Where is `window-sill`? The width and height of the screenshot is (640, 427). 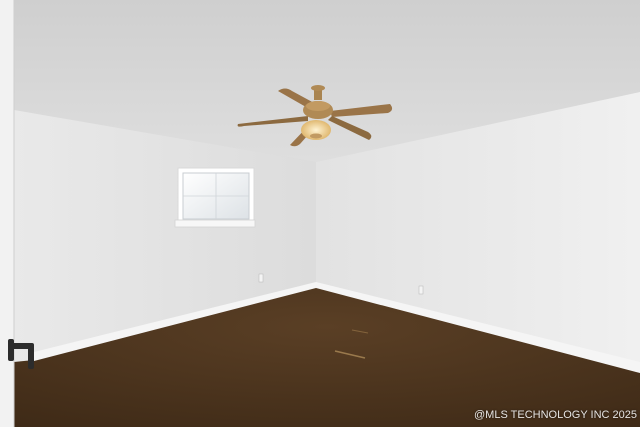
window-sill is located at coordinates (215, 223).